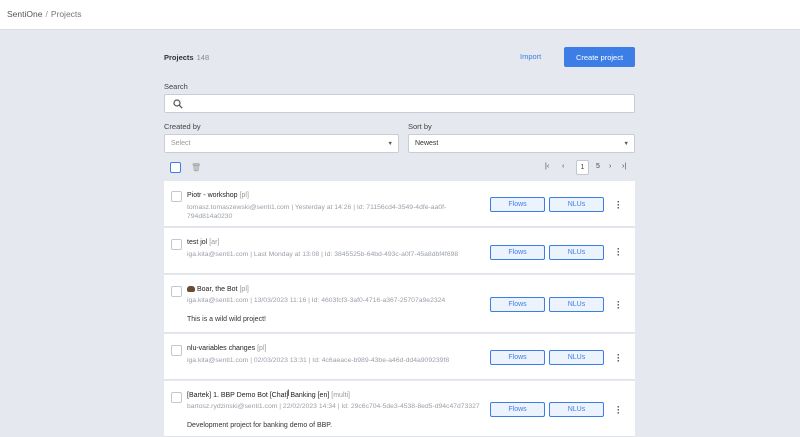 The height and width of the screenshot is (437, 800). I want to click on breadcrumb: SentiOne / Projects, so click(44, 14).